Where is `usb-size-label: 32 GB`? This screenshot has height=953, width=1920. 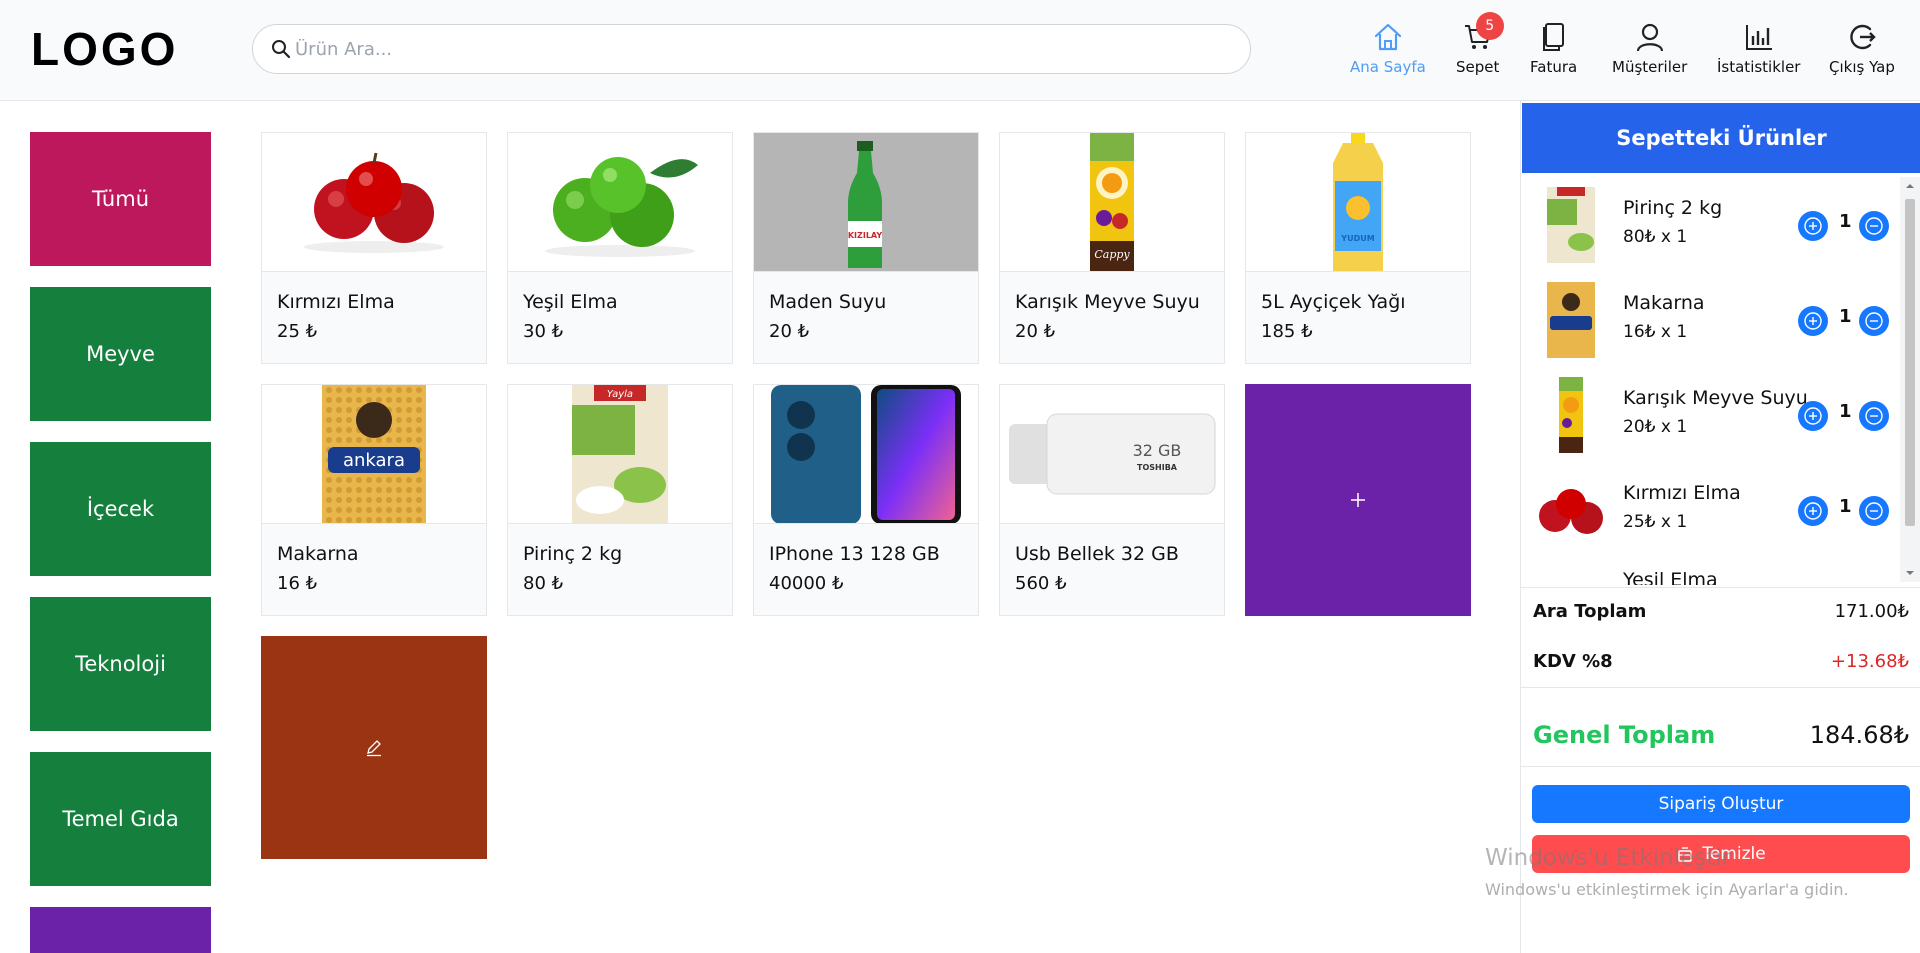 usb-size-label: 32 GB is located at coordinates (1157, 450).